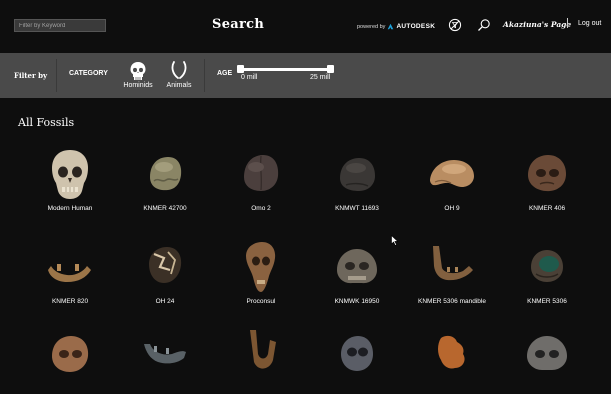 The width and height of the screenshot is (611, 394). Describe the element at coordinates (249, 77) in the screenshot. I see `age-min-value: 0 mill` at that location.